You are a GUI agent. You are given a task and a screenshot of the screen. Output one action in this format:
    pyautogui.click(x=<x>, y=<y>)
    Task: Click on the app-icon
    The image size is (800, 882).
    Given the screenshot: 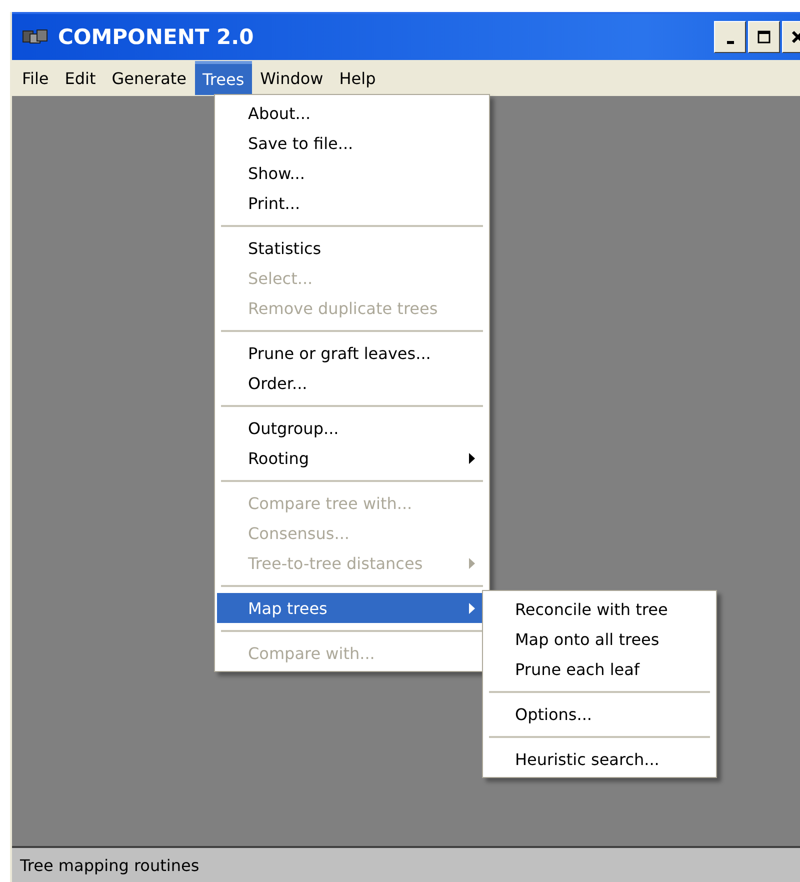 What is the action you would take?
    pyautogui.click(x=35, y=37)
    